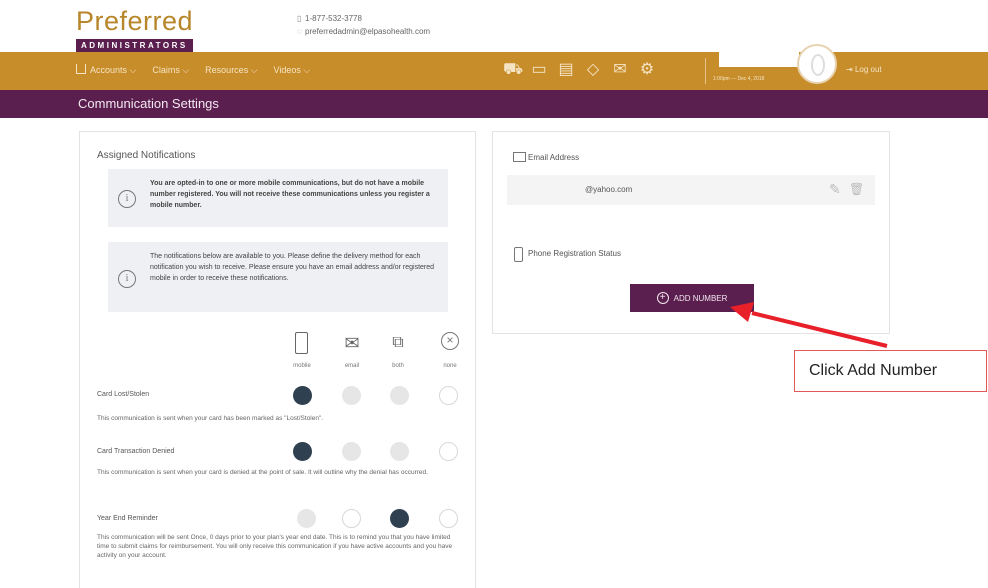 This screenshot has height=588, width=988. I want to click on annotation-callout: Click Add Number, so click(890, 371).